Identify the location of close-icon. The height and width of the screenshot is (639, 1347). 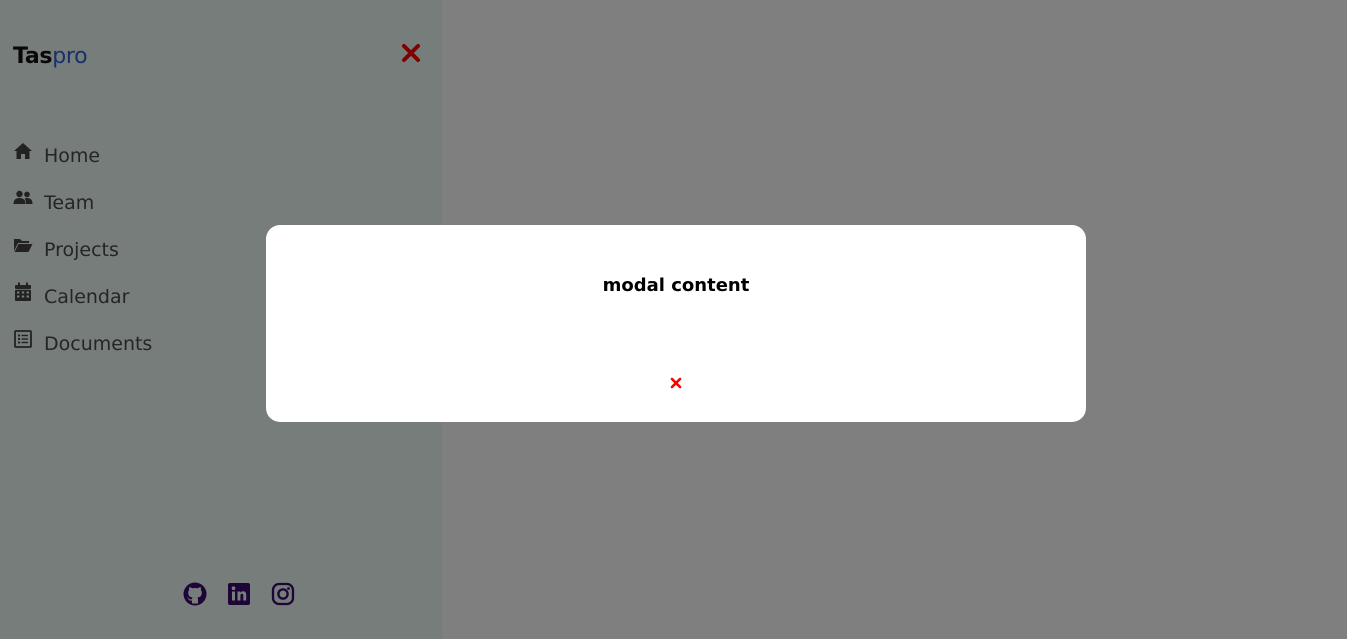
(676, 383).